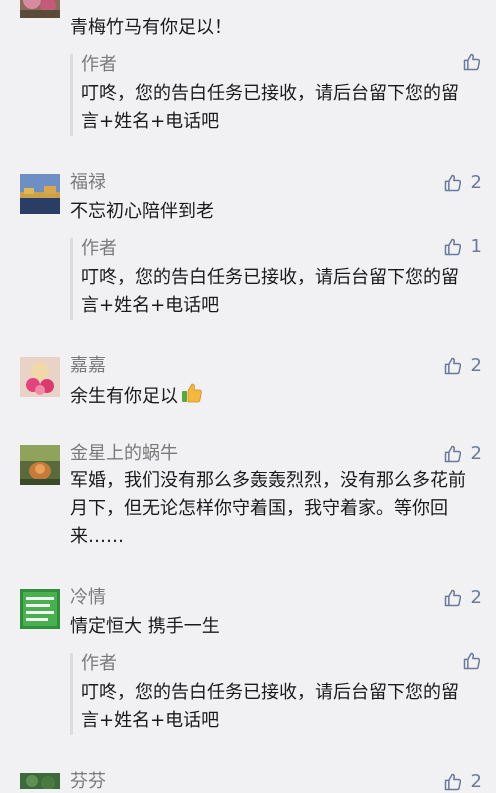 The height and width of the screenshot is (793, 496). Describe the element at coordinates (145, 626) in the screenshot. I see `comment-text: 情定恒大 携手一生` at that location.